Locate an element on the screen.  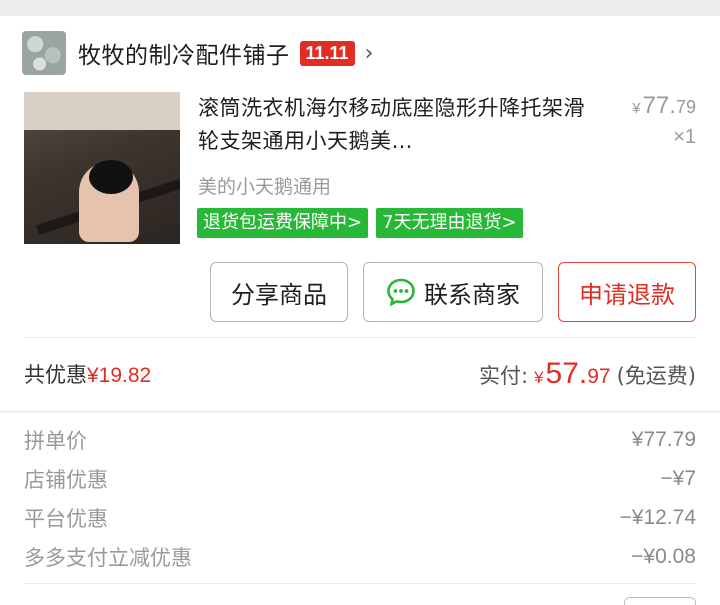
return-shipping-tag: 退货包运费保障中> is located at coordinates (283, 223).